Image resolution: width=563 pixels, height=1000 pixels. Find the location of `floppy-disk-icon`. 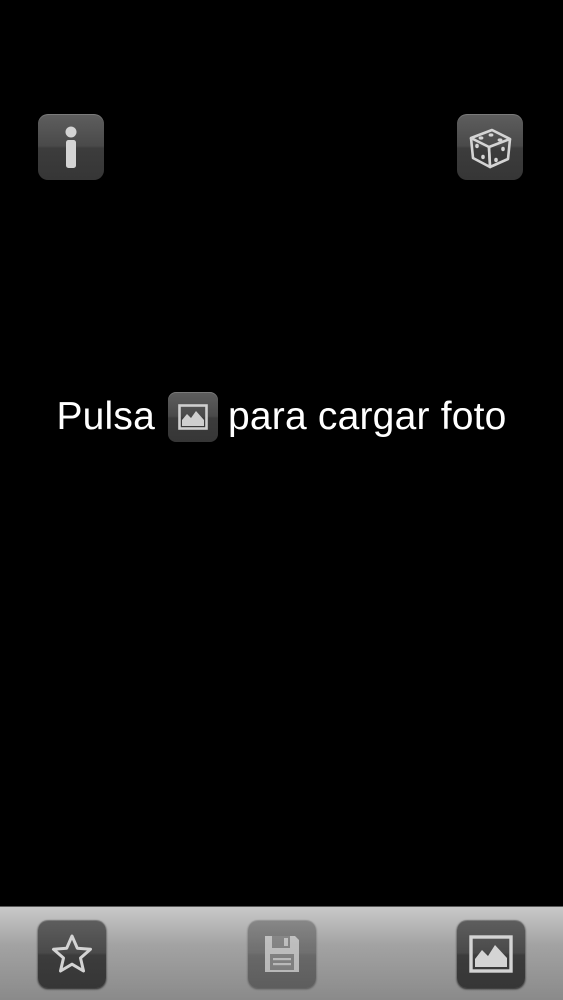

floppy-disk-icon is located at coordinates (282, 954).